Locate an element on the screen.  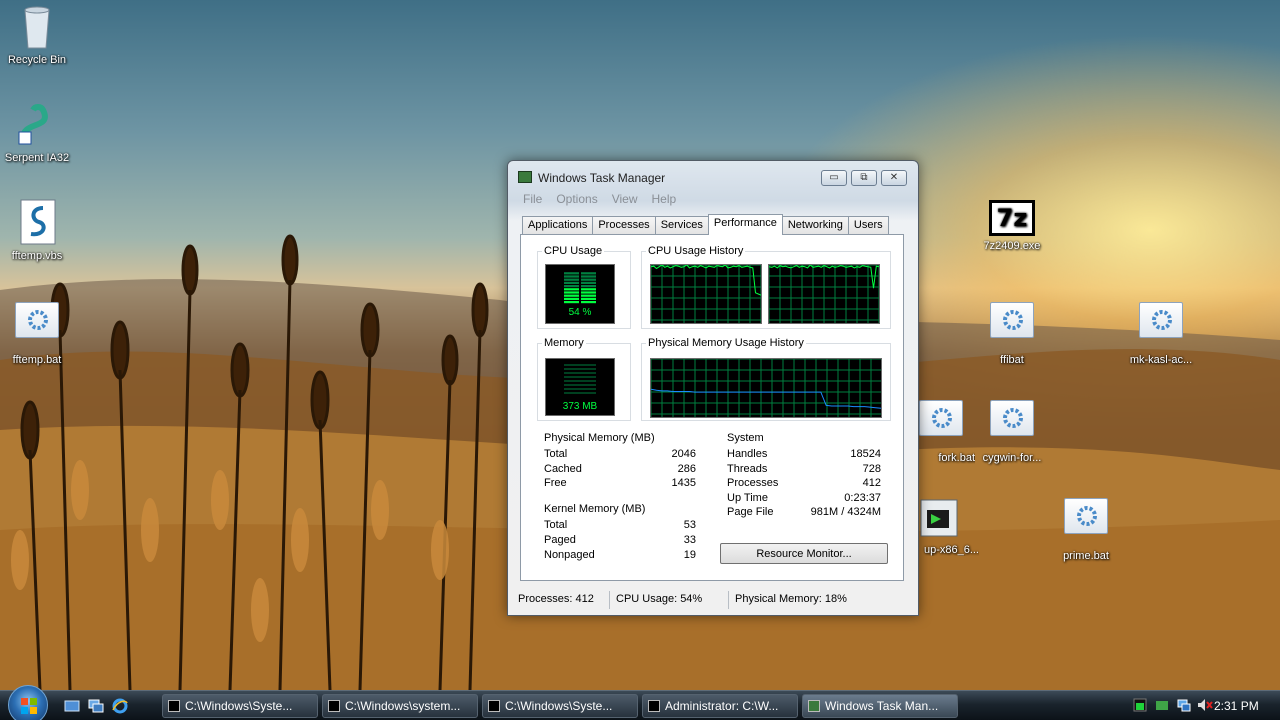
menu-bar: File Options View Help is located at coordinates (599, 199).